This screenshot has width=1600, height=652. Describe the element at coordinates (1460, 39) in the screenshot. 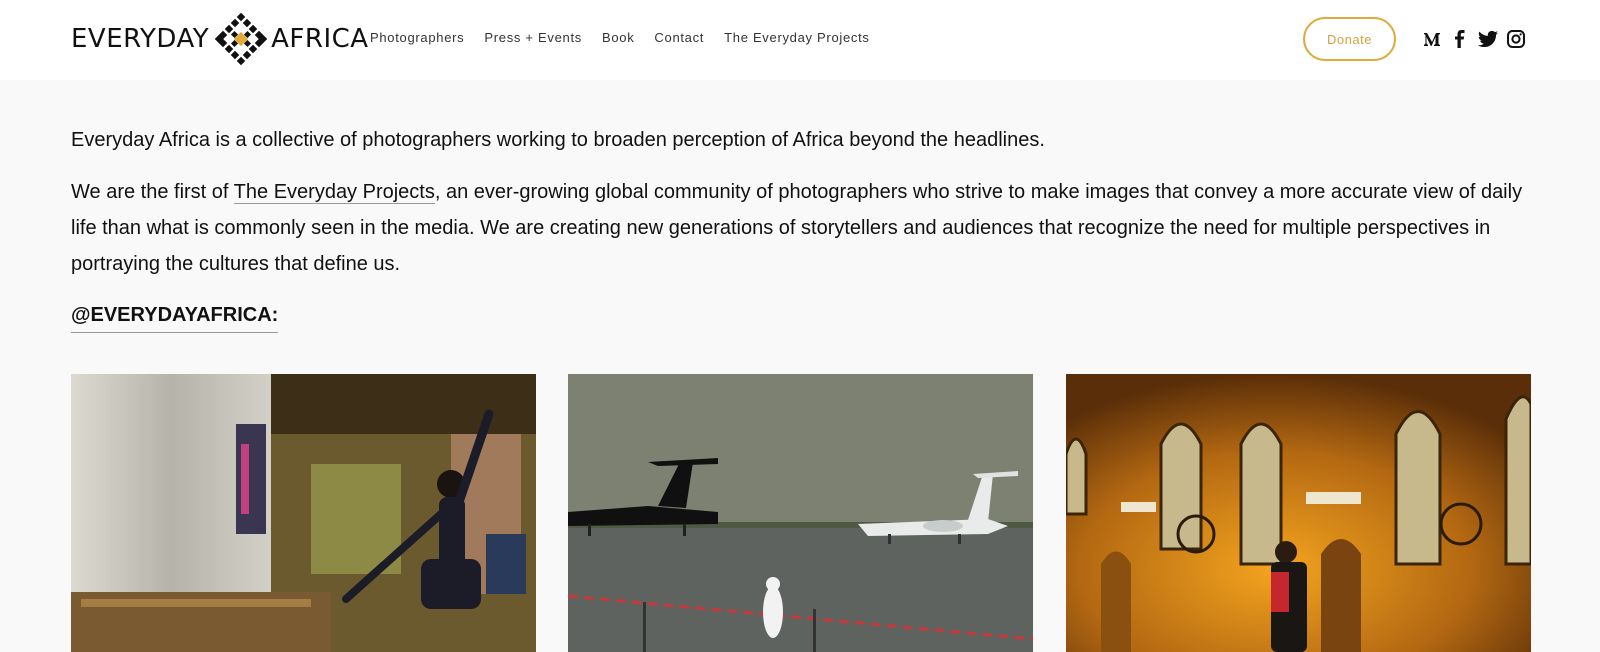

I see `facebook-icon` at that location.